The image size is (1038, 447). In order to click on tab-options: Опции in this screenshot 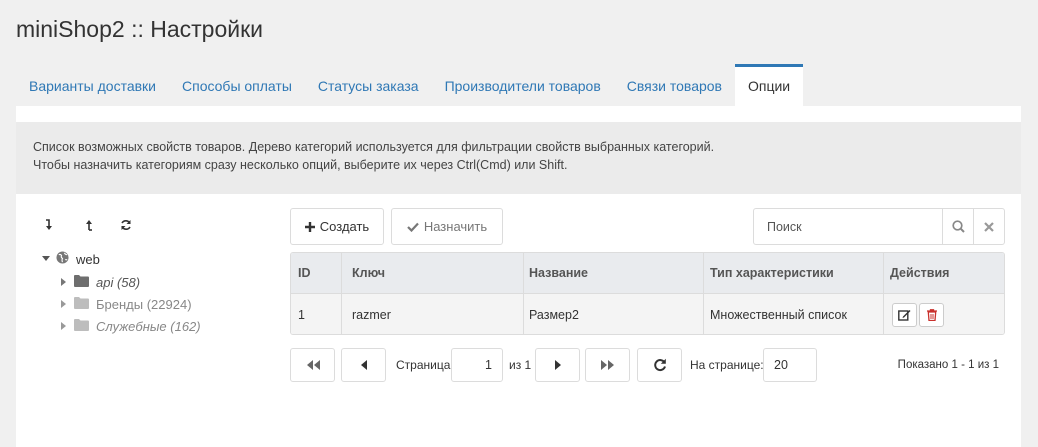, I will do `click(769, 85)`.